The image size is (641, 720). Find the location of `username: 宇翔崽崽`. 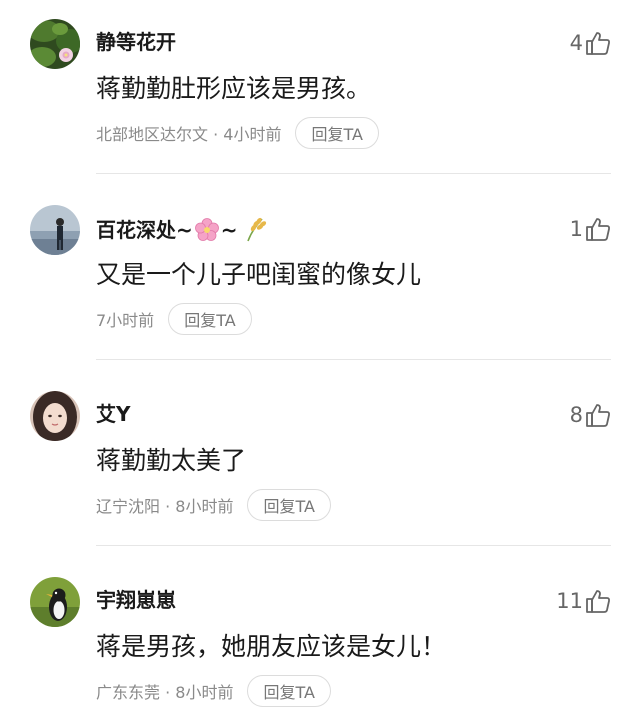

username: 宇翔崽崽 is located at coordinates (136, 600).